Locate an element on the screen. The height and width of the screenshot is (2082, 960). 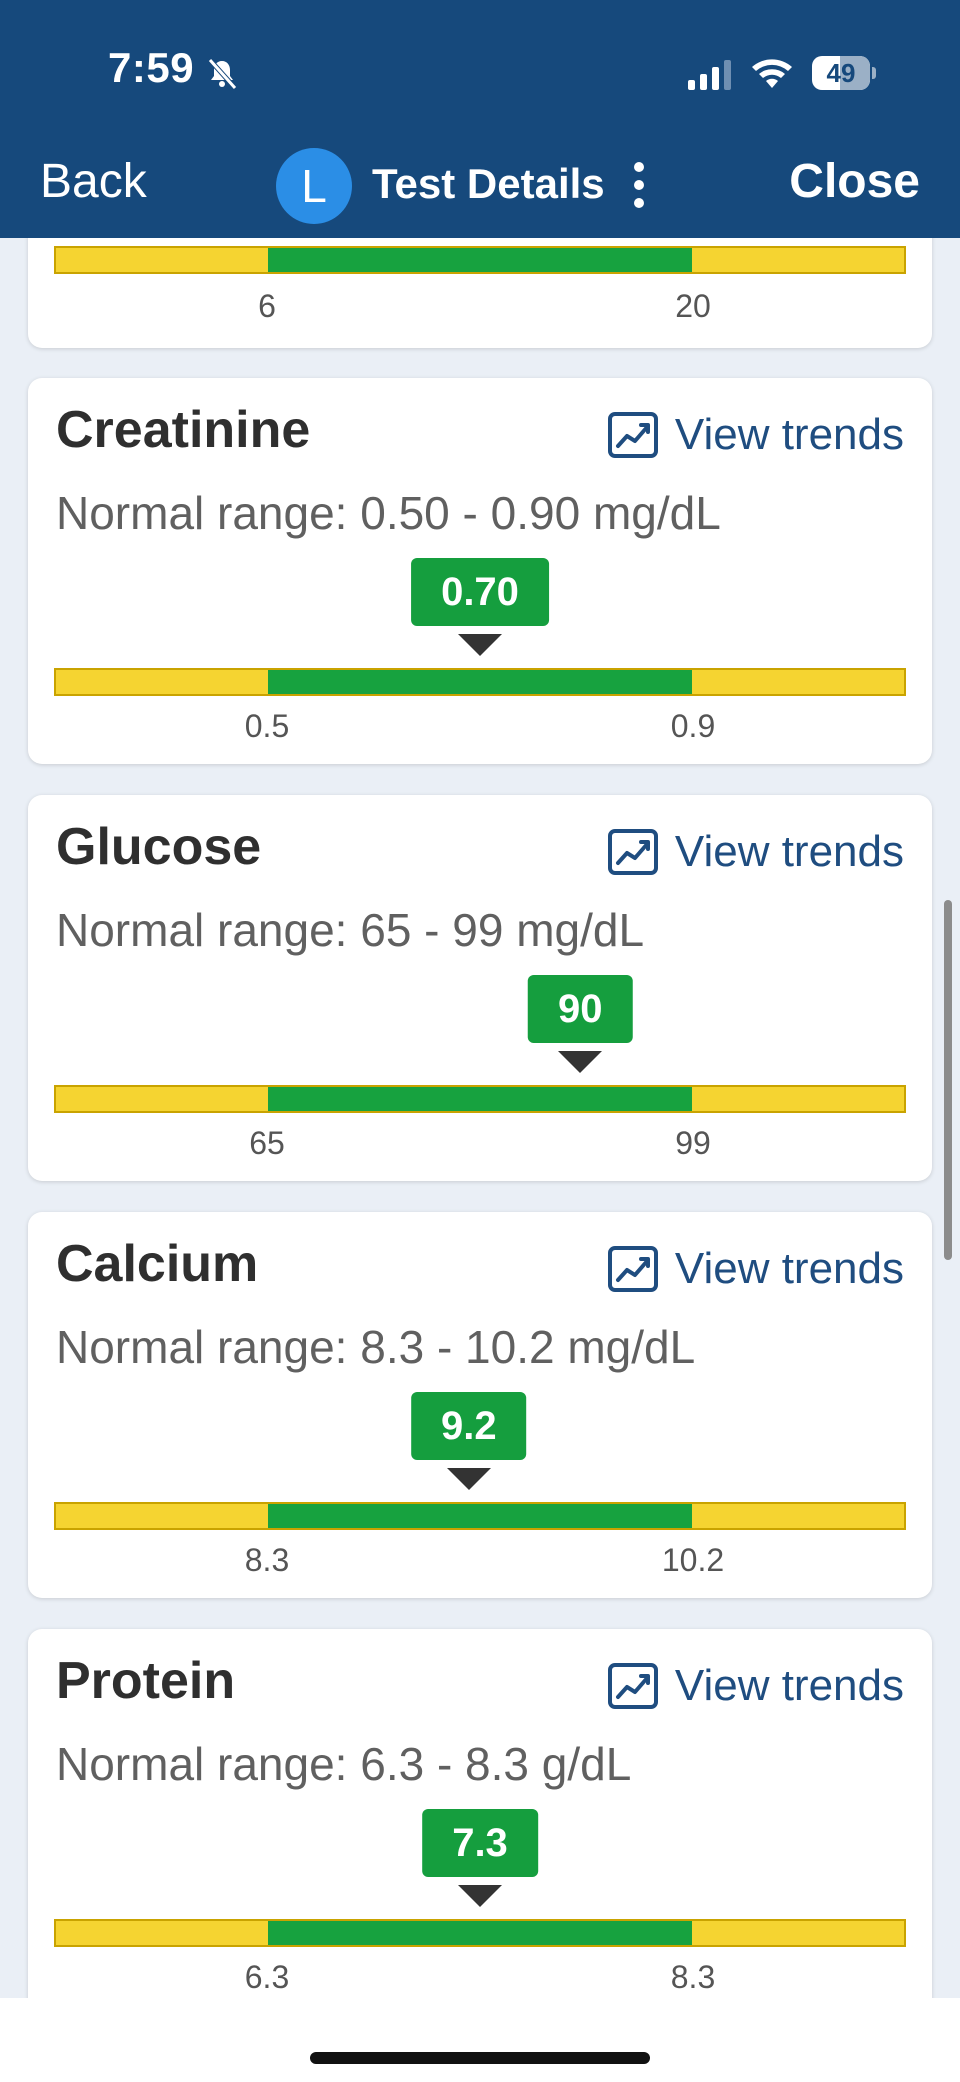
battery-indicator: 49 is located at coordinates (844, 73).